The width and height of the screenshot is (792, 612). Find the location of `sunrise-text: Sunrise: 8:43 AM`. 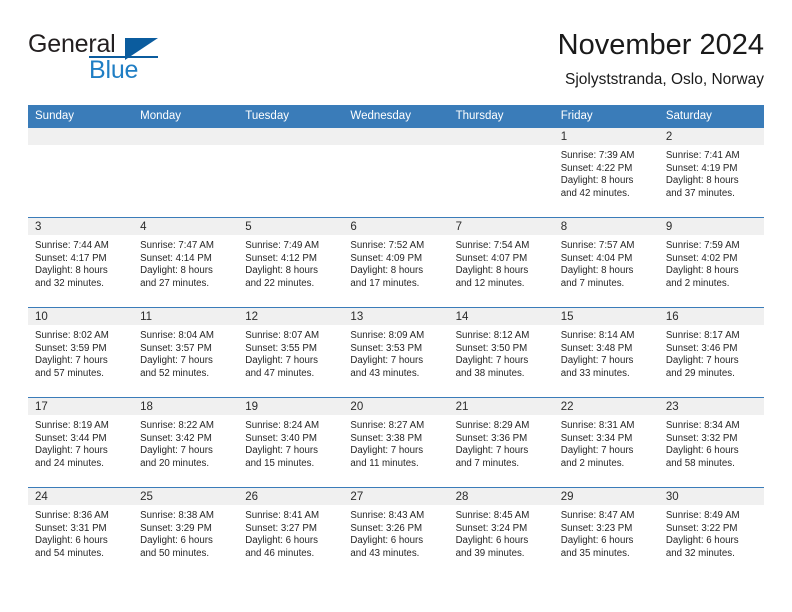

sunrise-text: Sunrise: 8:43 AM is located at coordinates (387, 515).